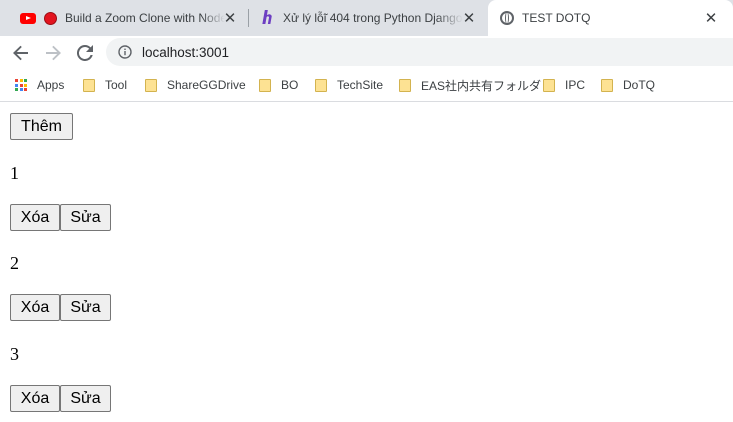 The width and height of the screenshot is (733, 422). Describe the element at coordinates (14, 263) in the screenshot. I see `item-number: 2` at that location.